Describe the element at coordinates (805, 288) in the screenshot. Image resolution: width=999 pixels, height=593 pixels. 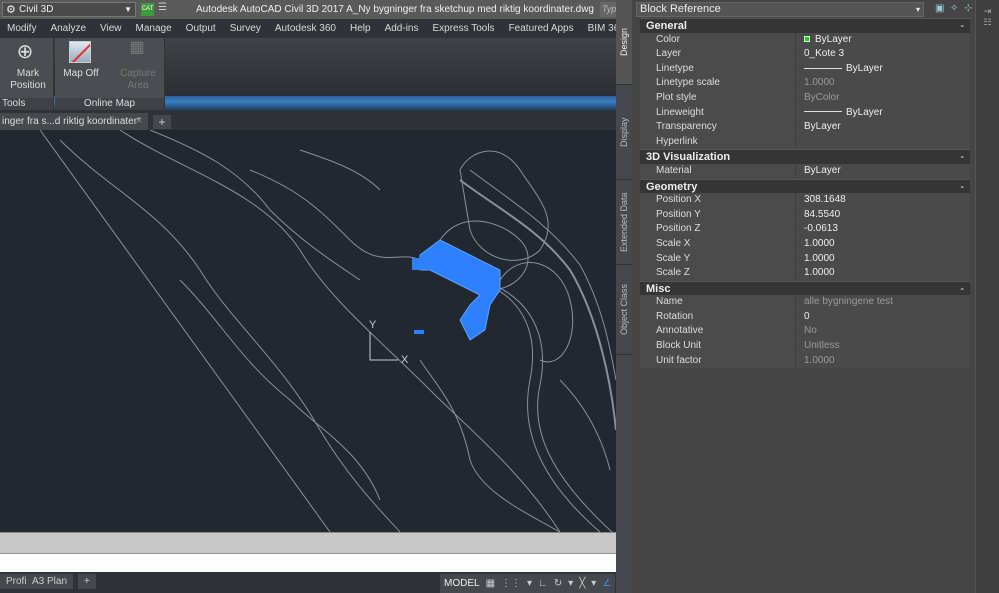
I see `section-header: Misc -` at that location.